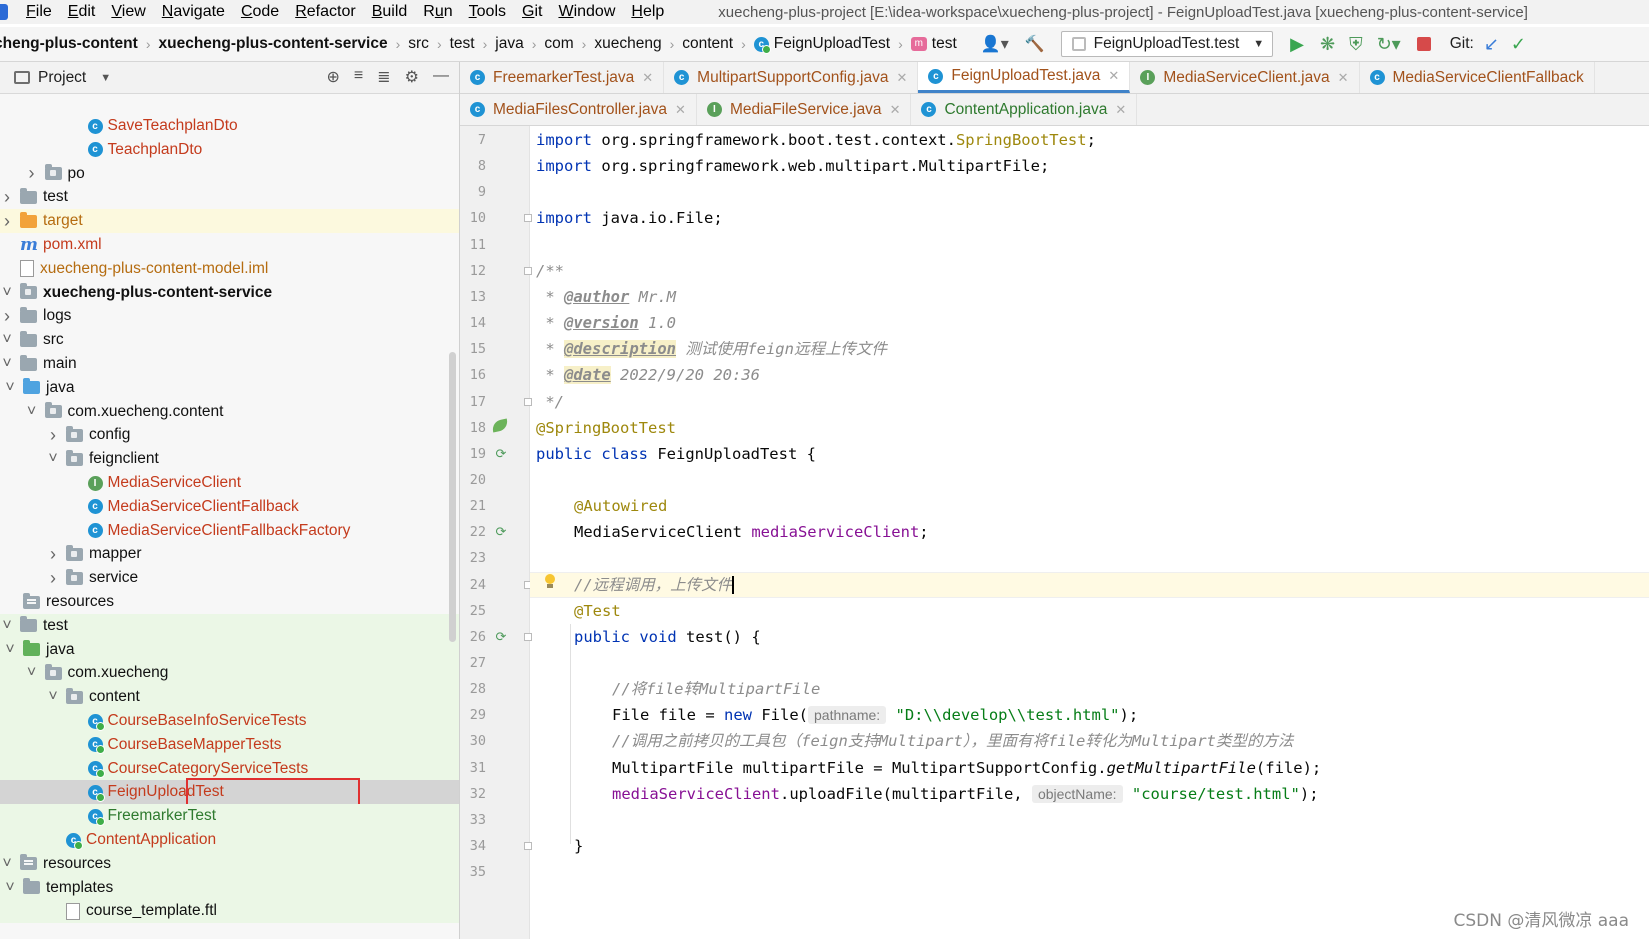 This screenshot has height=939, width=1649. I want to click on breadcrumb-item: c FeignUploadTest, so click(821, 44).